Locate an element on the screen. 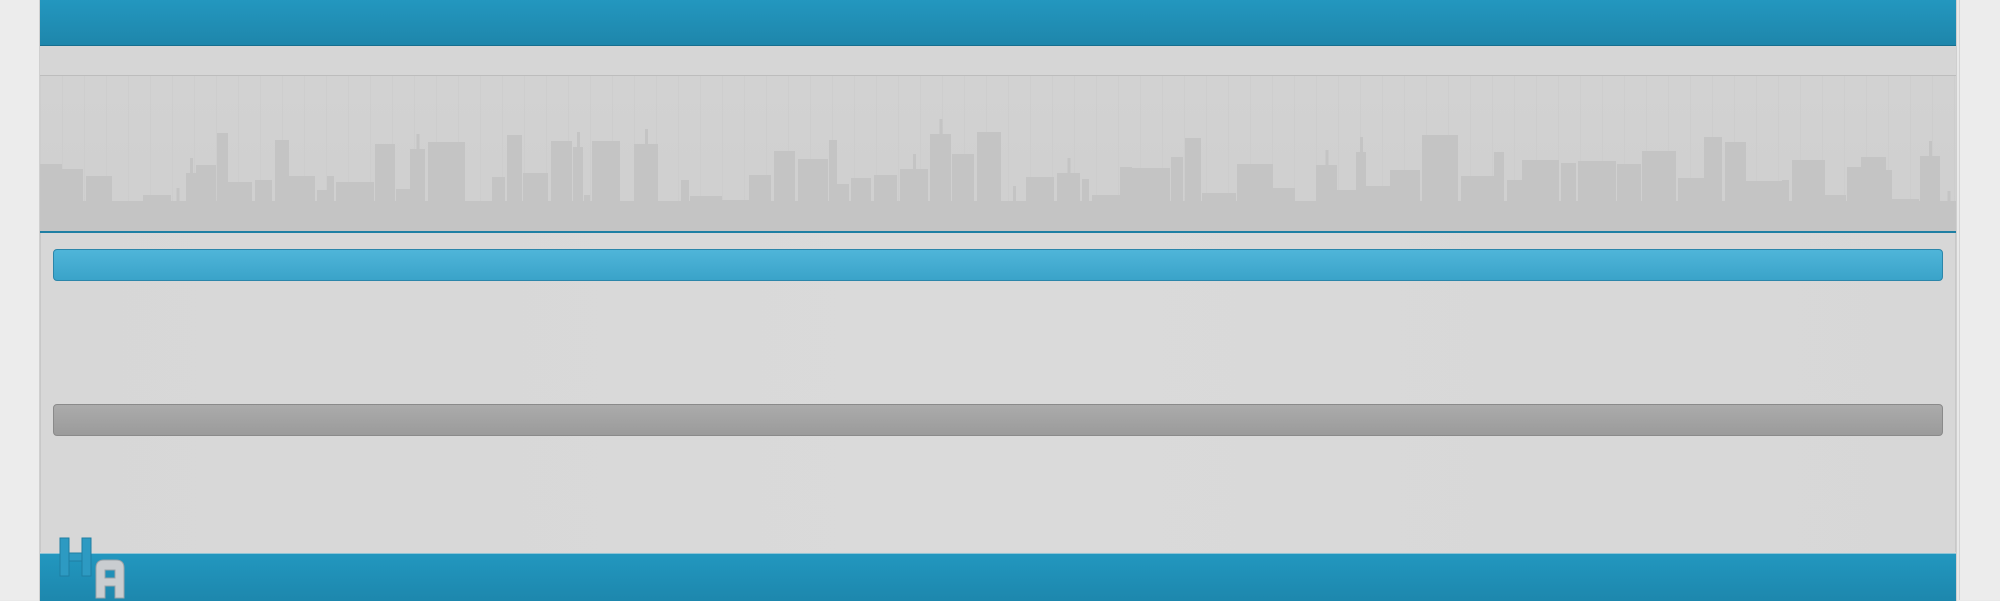  block-header-gray is located at coordinates (998, 420).